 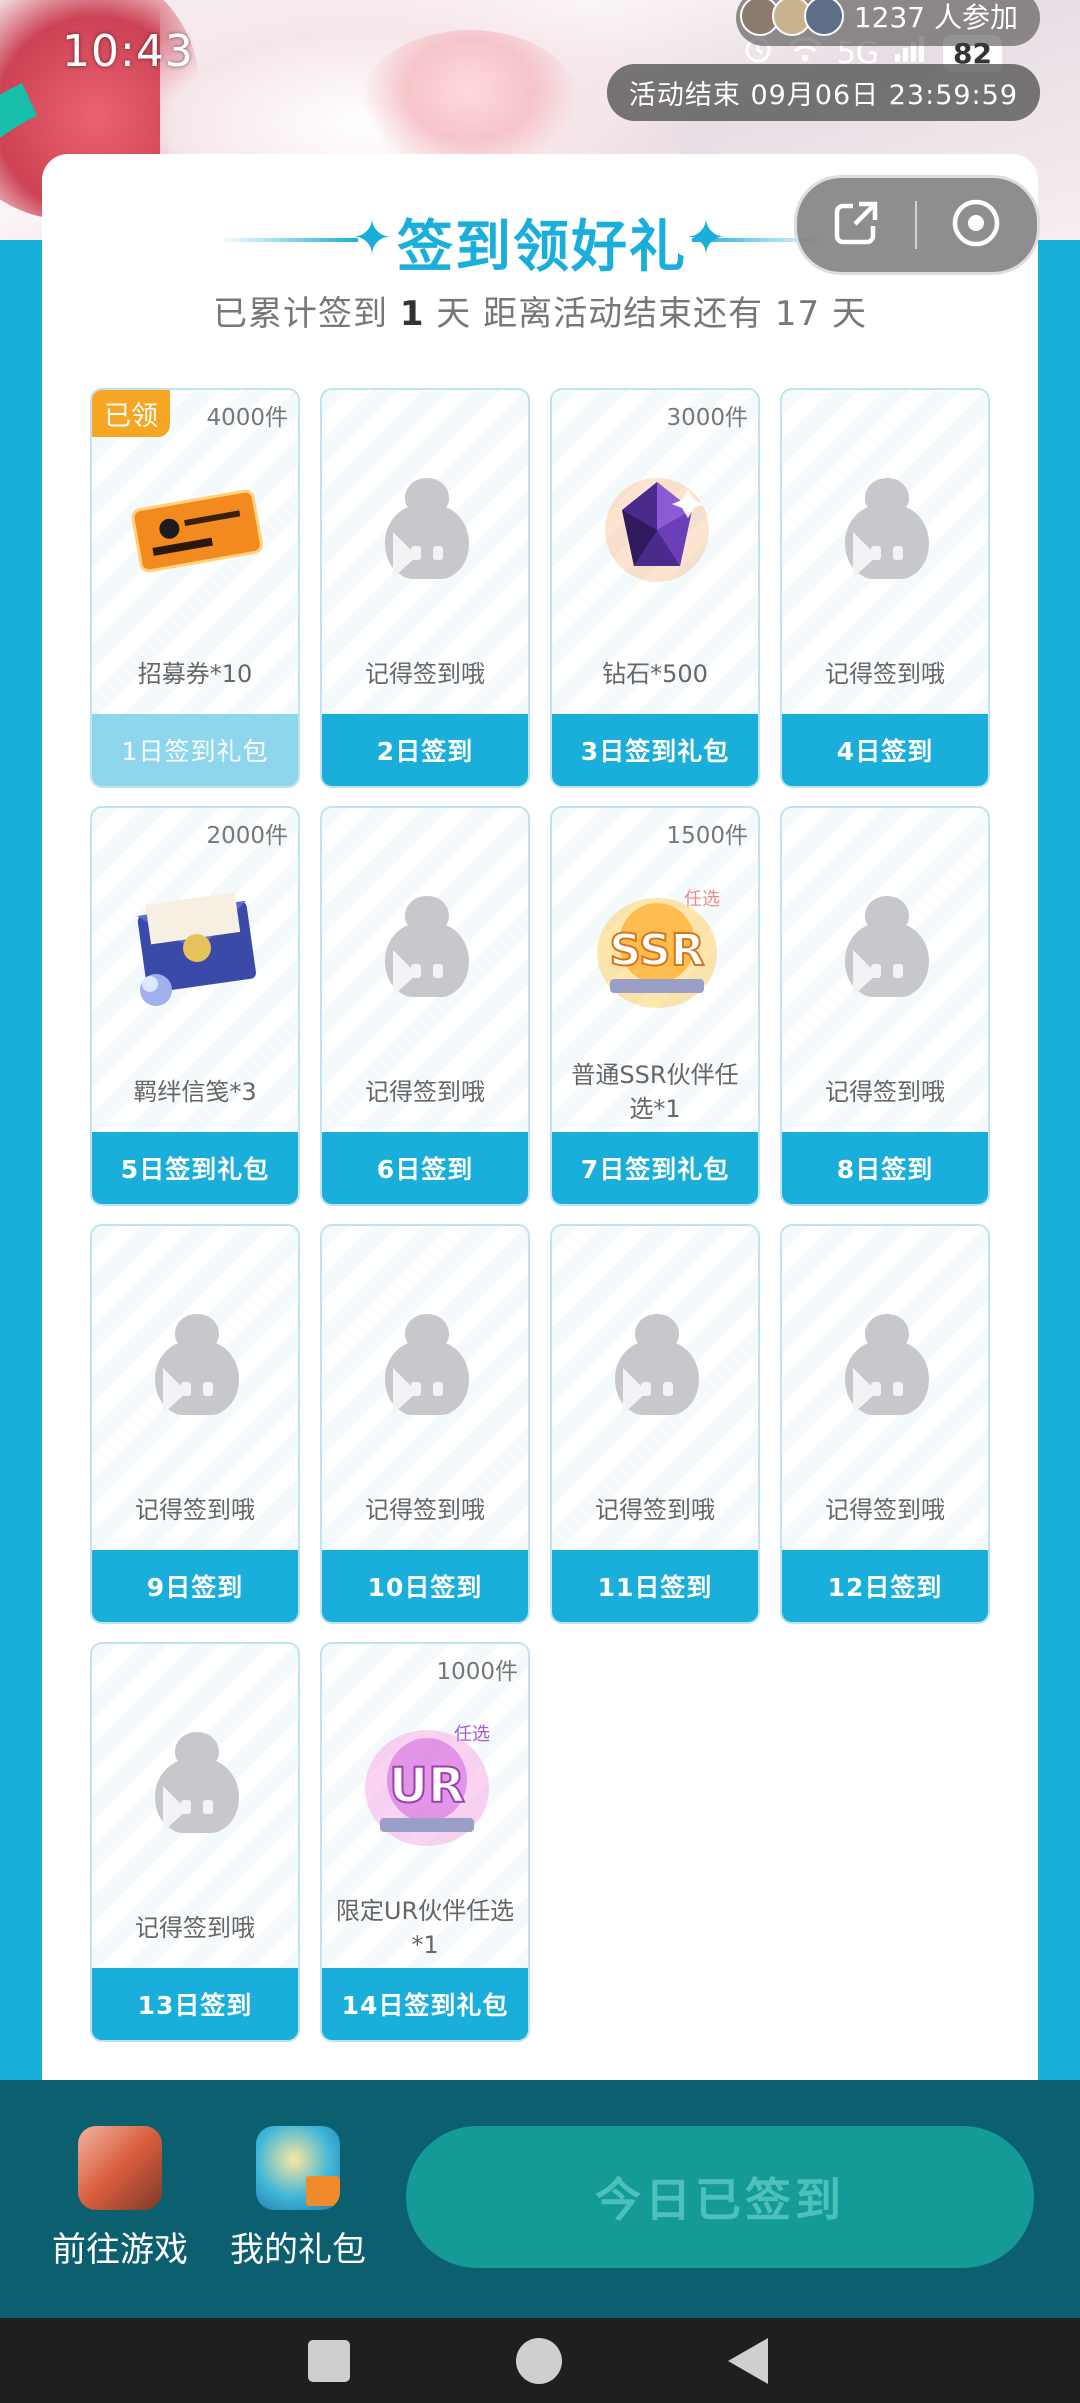 I want to click on day-title: 5日签到礼包, so click(x=195, y=1168).